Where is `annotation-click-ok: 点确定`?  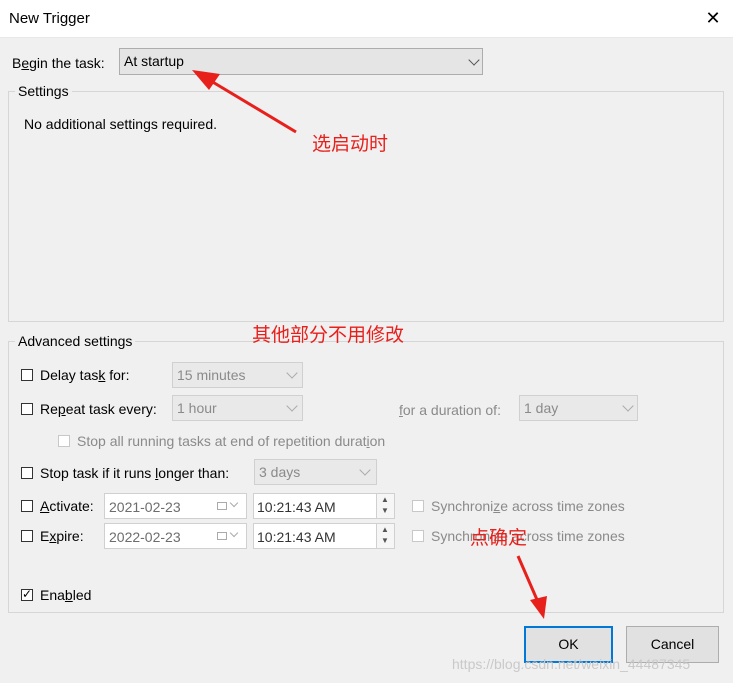
annotation-click-ok: 点确定 is located at coordinates (499, 538).